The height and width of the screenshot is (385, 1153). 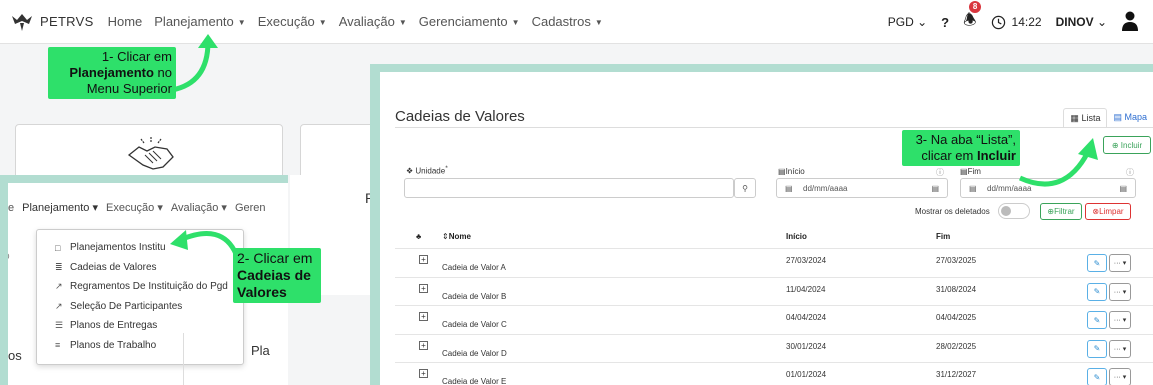 I want to click on unidade-label-text: Unidade, so click(x=430, y=171).